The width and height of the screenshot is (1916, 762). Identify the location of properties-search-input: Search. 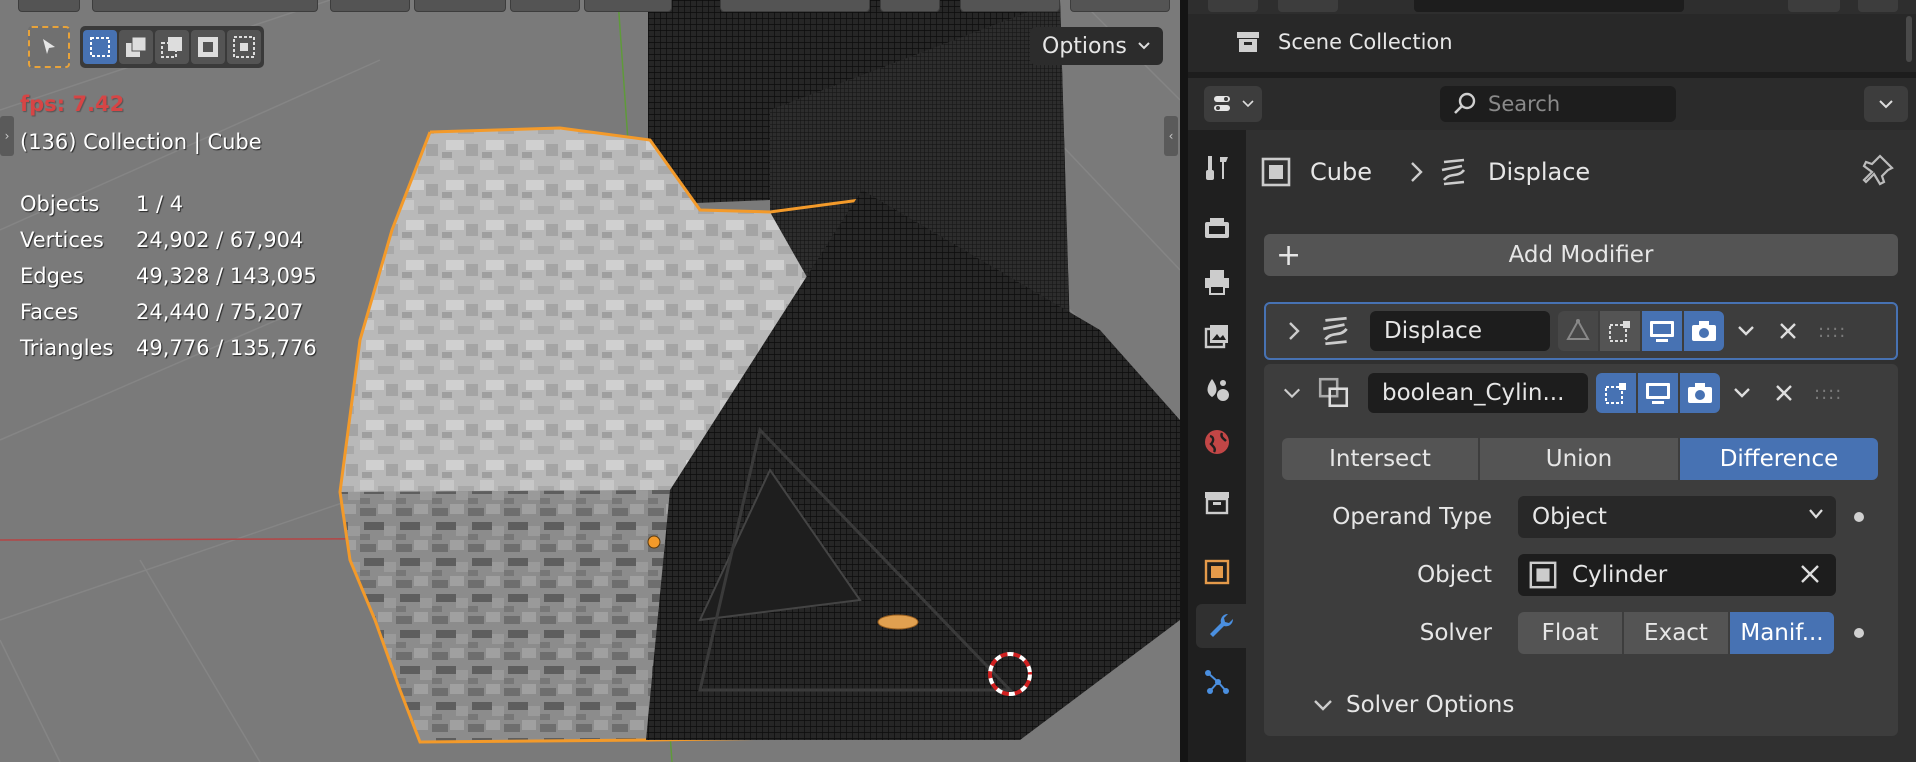
(1558, 104).